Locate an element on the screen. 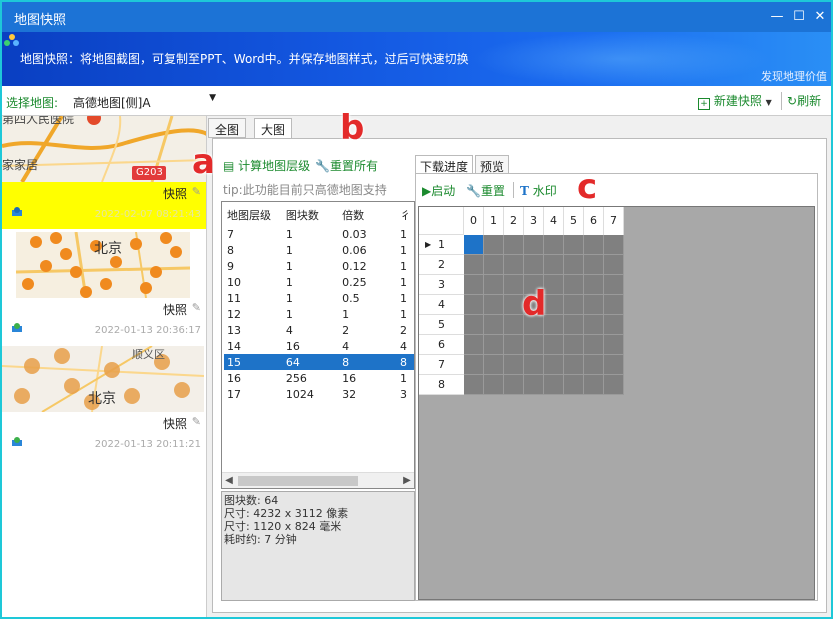 Image resolution: width=833 pixels, height=619 pixels. maximize-icon: ☐ is located at coordinates (799, 17).